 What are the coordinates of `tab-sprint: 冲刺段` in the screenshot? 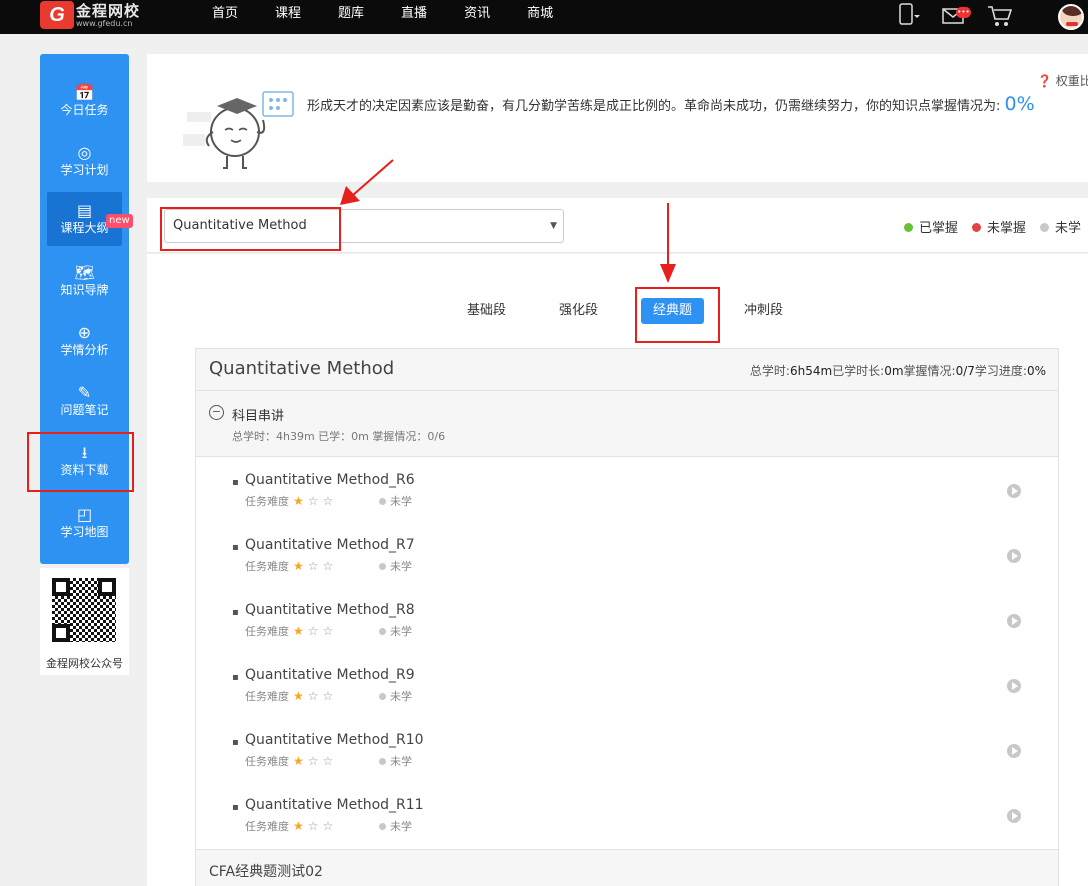 It's located at (763, 311).